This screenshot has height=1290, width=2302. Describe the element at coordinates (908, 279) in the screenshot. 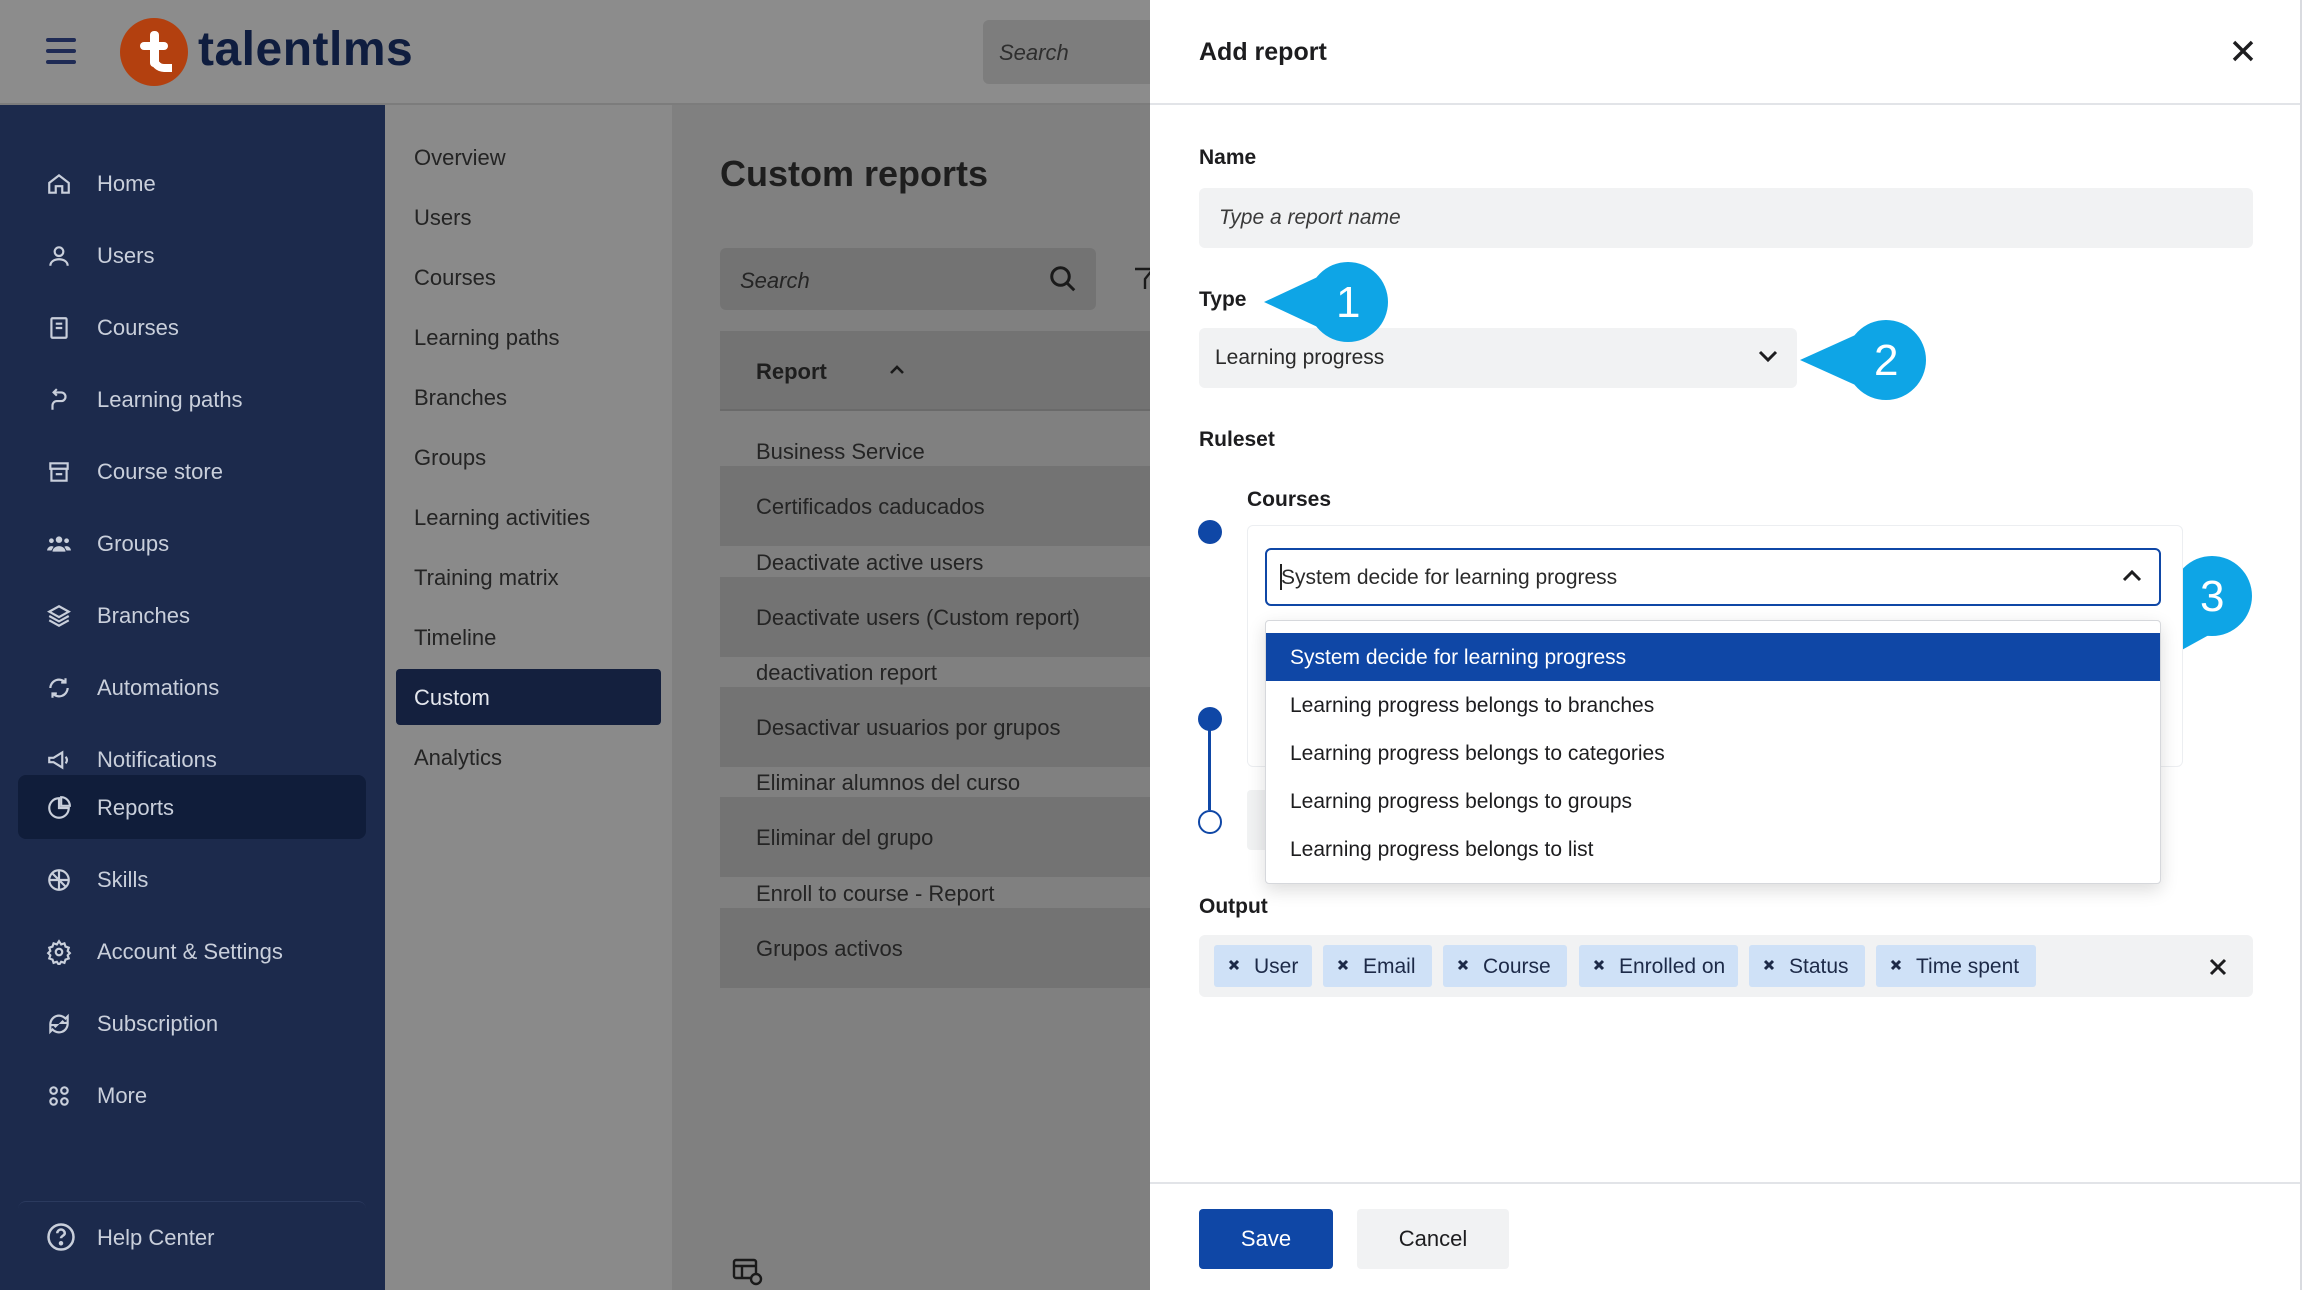

I see `reports-search-input: Search` at that location.